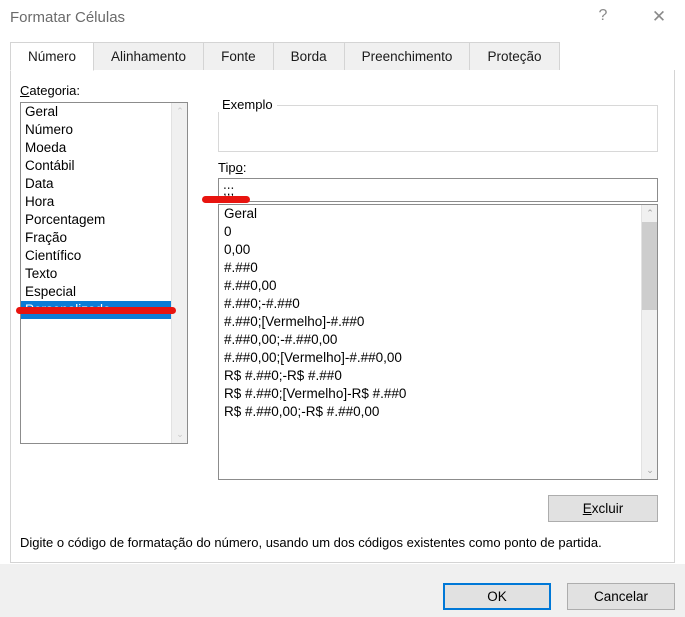  Describe the element at coordinates (430, 286) in the screenshot. I see `format-code-list-item: #.##0,00` at that location.